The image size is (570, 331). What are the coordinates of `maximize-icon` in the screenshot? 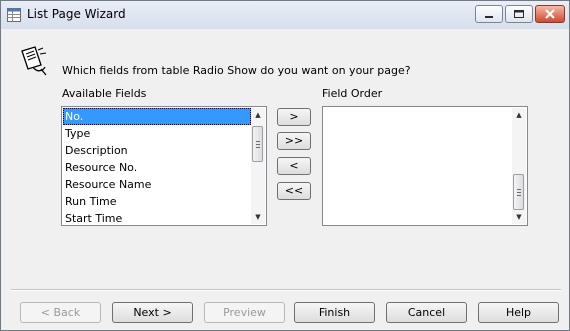 It's located at (519, 14).